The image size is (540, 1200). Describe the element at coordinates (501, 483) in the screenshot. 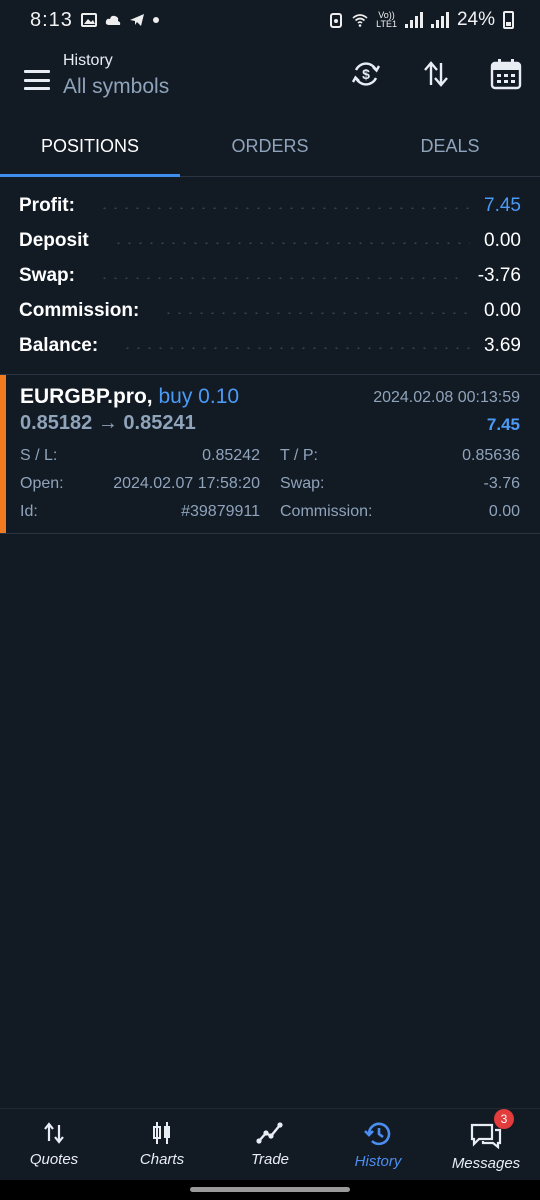

I see `detail-value: -3.76` at that location.